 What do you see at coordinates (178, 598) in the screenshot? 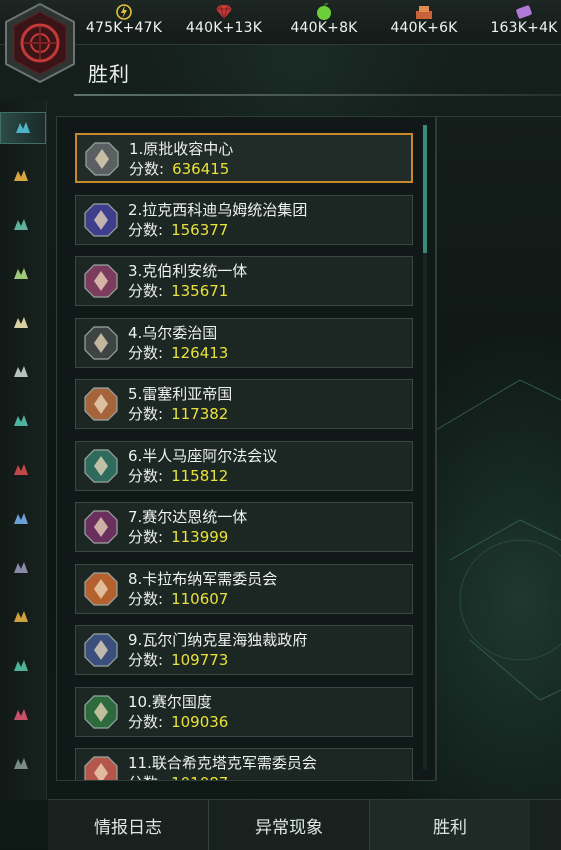
I see `score-row: 分数: 110607` at bounding box center [178, 598].